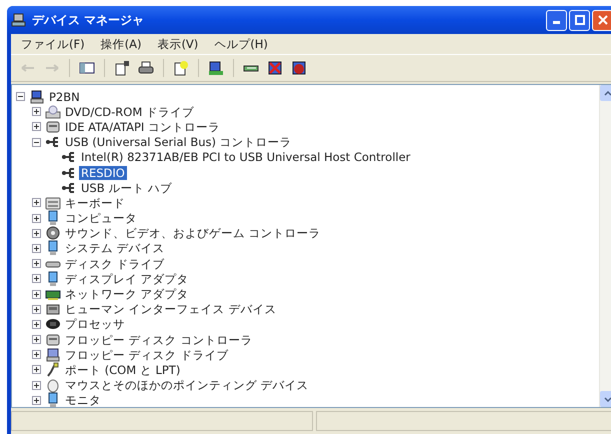 This screenshot has width=611, height=434. I want to click on tree-item: IDE ATA/ATAPI コントローラ, so click(142, 127).